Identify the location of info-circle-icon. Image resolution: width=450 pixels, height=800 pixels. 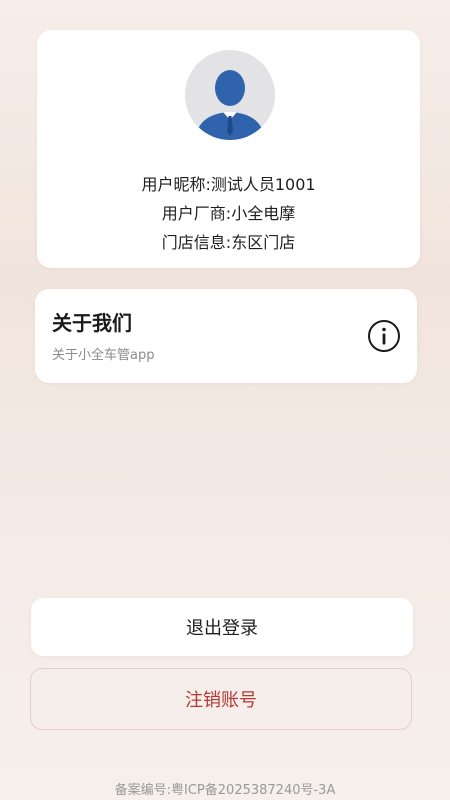
(384, 336).